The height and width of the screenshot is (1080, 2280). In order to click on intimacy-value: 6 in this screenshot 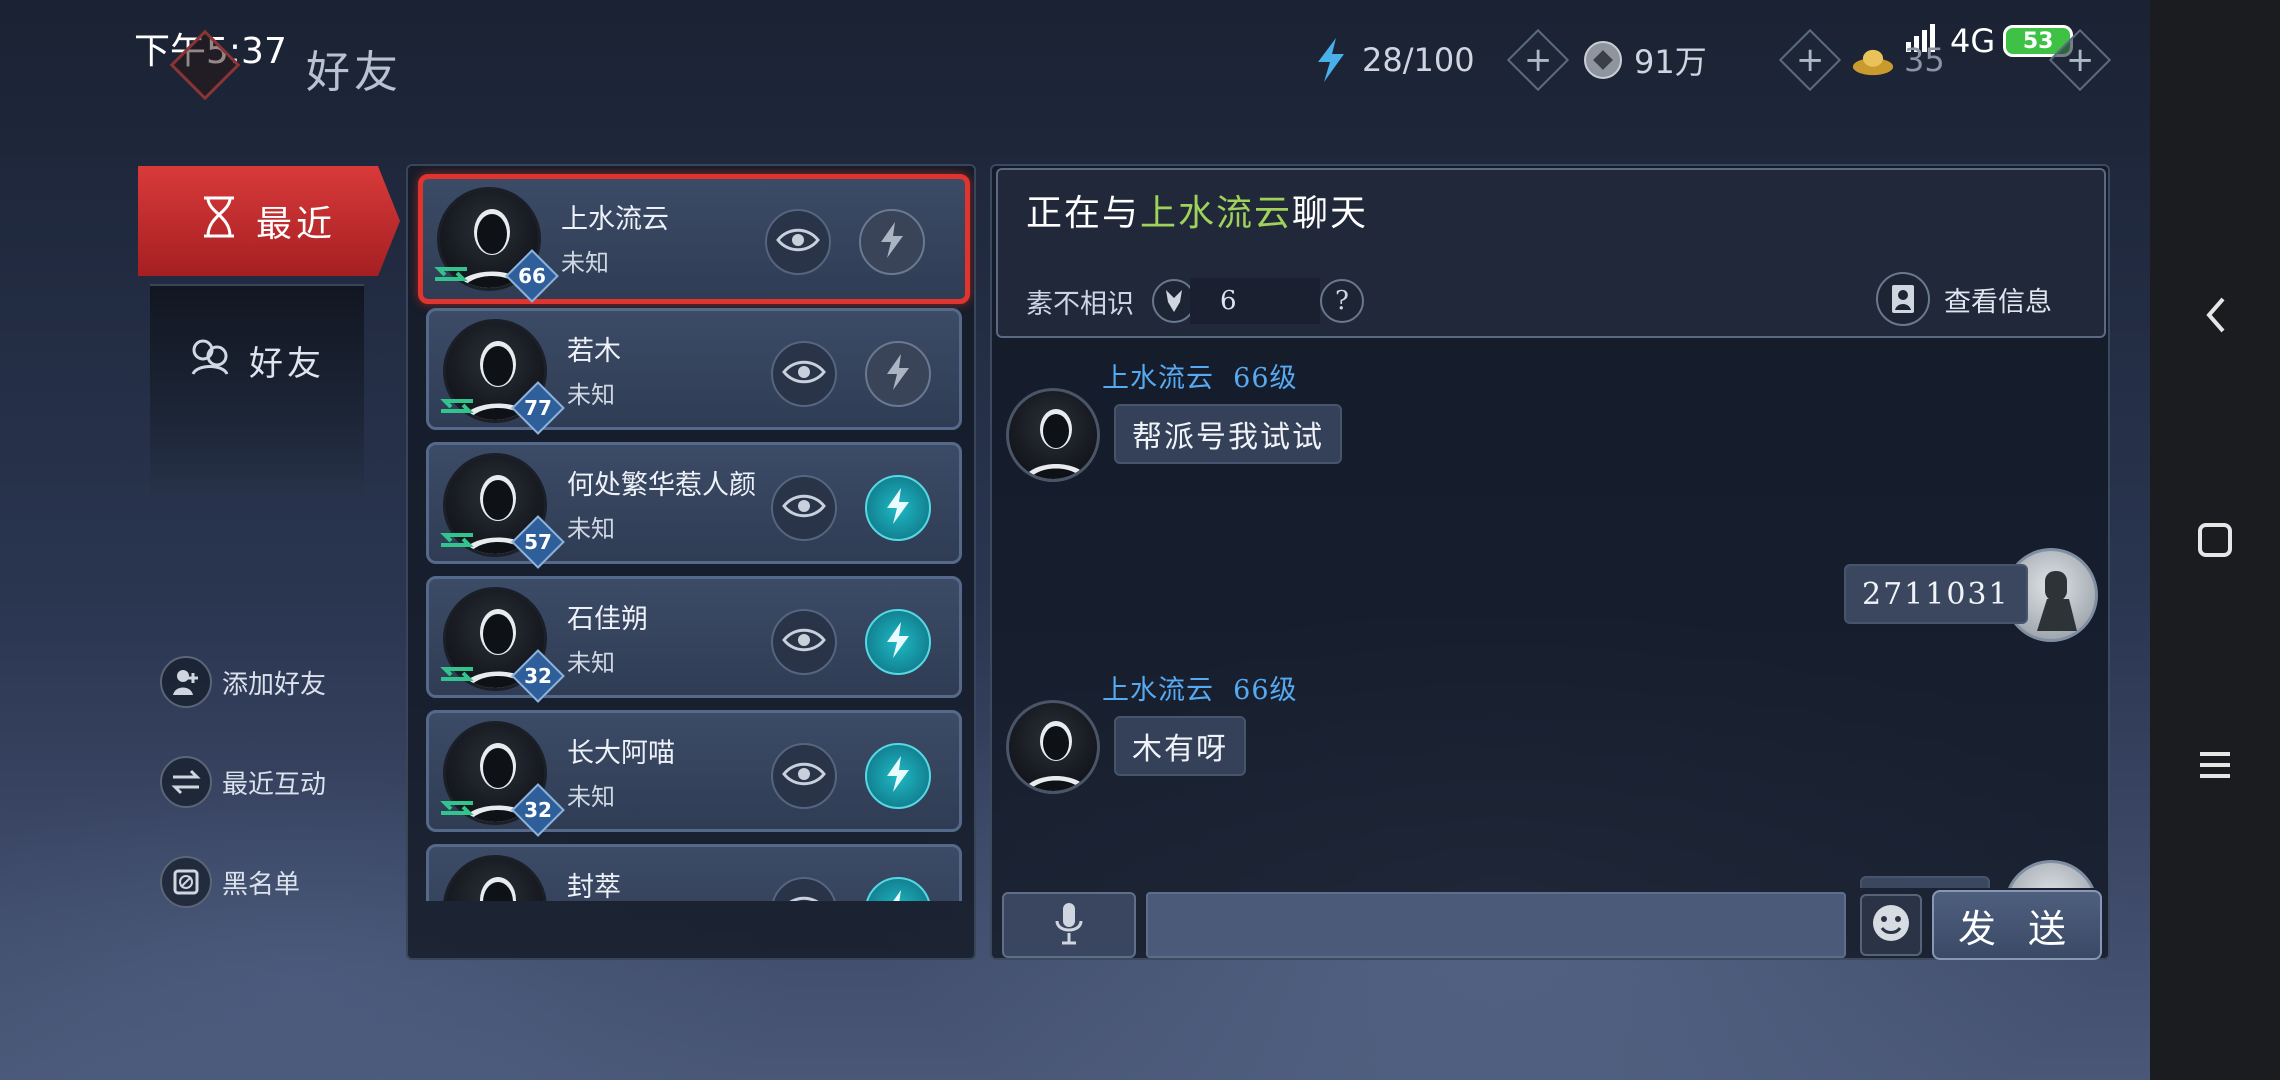, I will do `click(1255, 301)`.